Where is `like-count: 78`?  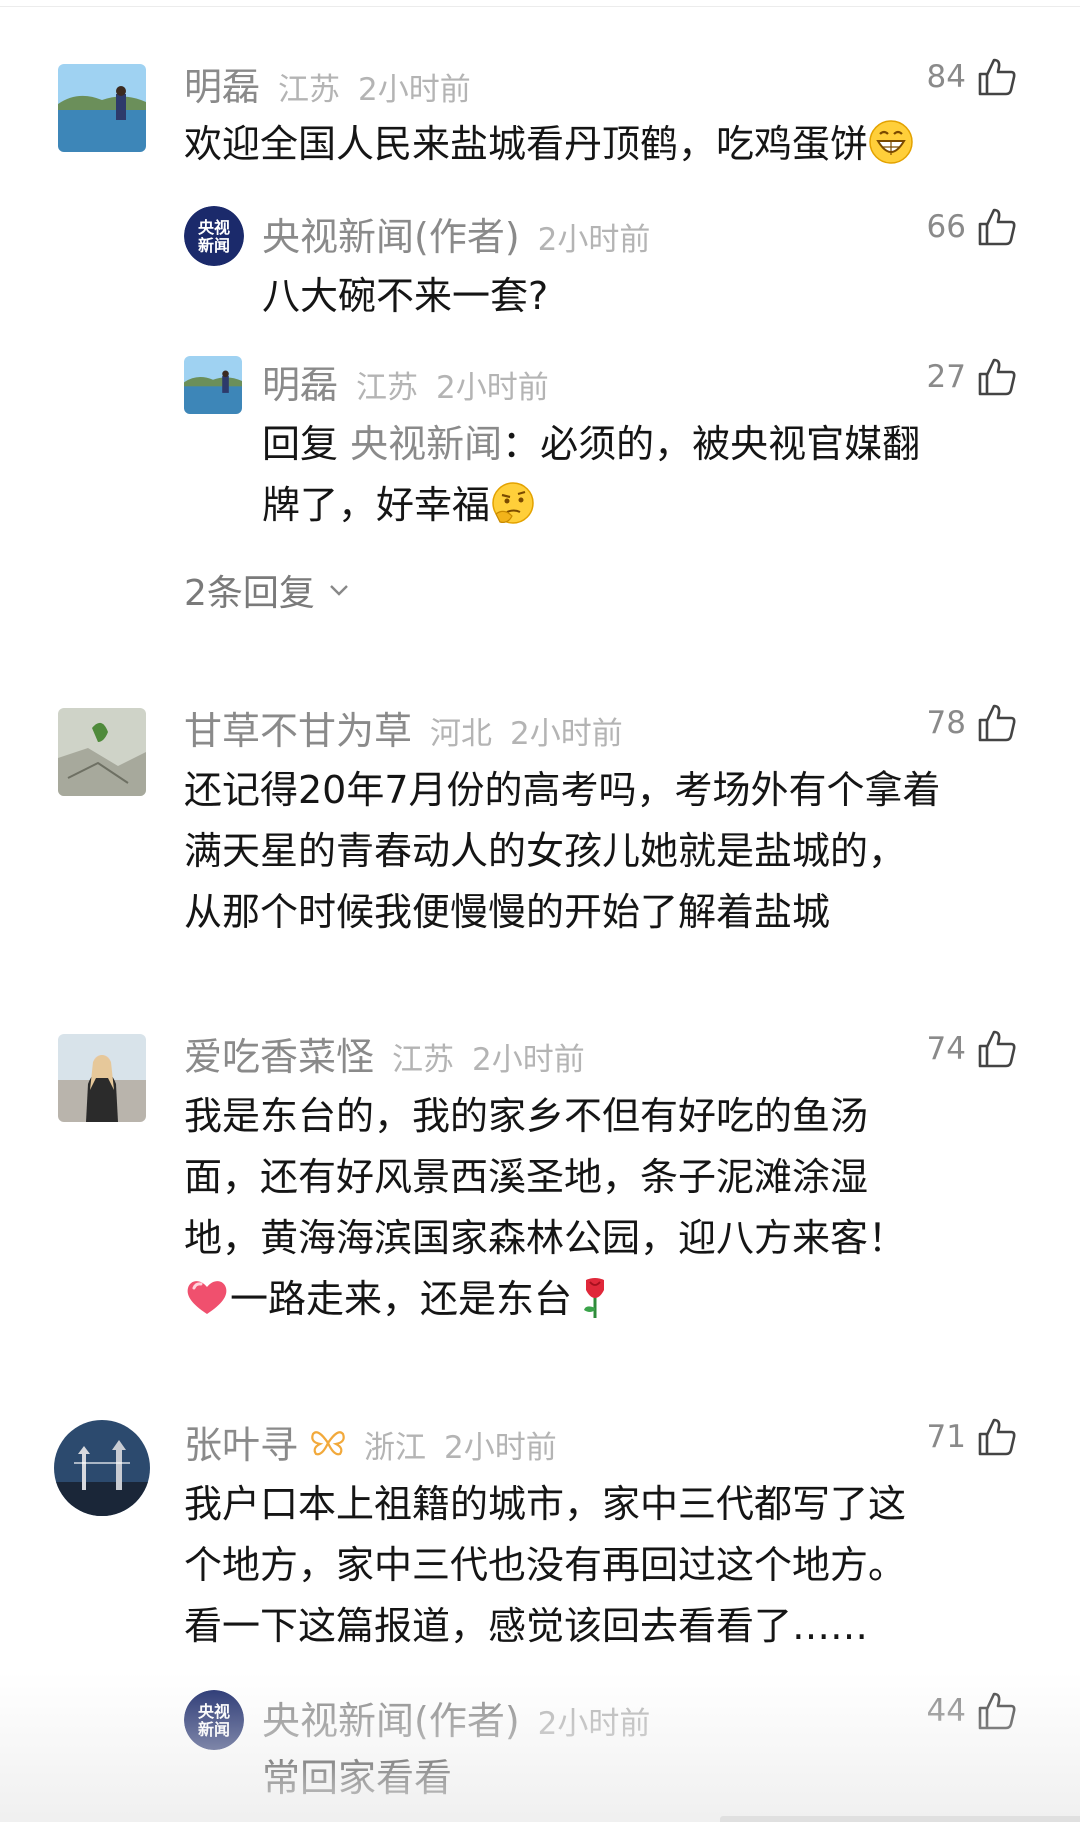 like-count: 78 is located at coordinates (946, 723).